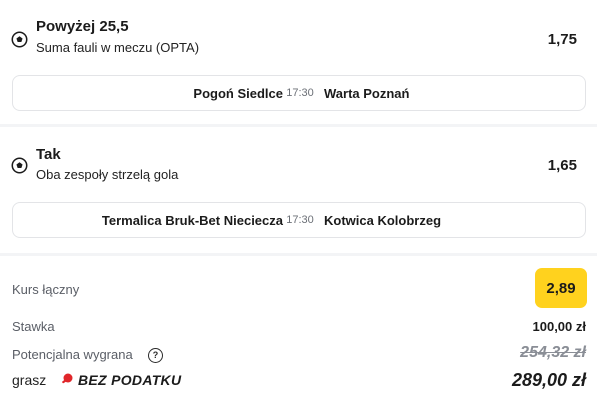  Describe the element at coordinates (46, 289) in the screenshot. I see `total-odds-label: Kurs łączny` at that location.